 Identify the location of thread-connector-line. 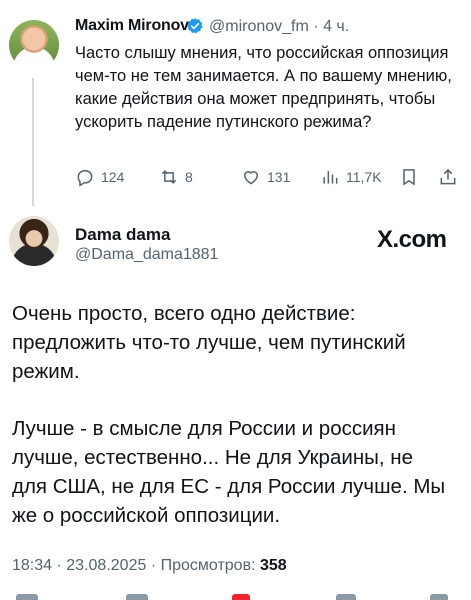
(33, 142).